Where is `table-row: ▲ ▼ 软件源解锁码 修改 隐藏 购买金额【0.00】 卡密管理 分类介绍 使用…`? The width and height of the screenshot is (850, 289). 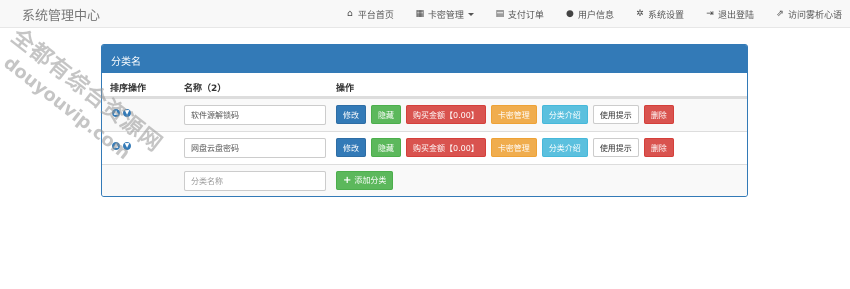
table-row: ▲ ▼ 软件源解锁码 修改 隐藏 购买金额【0.00】 卡密管理 分类介绍 使用… is located at coordinates (424, 114).